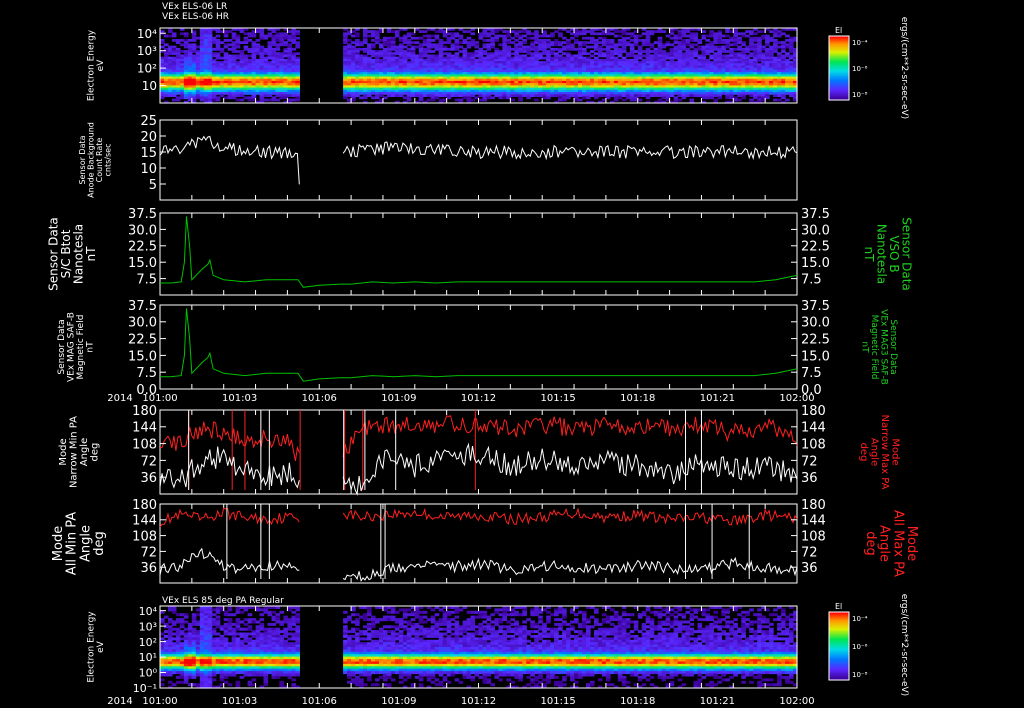 The image size is (1024, 708). Describe the element at coordinates (63, 451) in the screenshot. I see `axis-label-line: Mode` at that location.